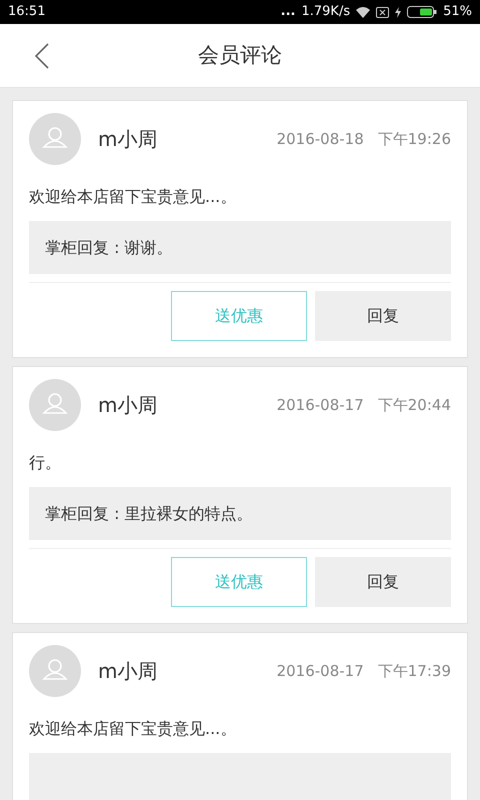  Describe the element at coordinates (414, 405) in the screenshot. I see `comment-time: 下午20:44` at that location.